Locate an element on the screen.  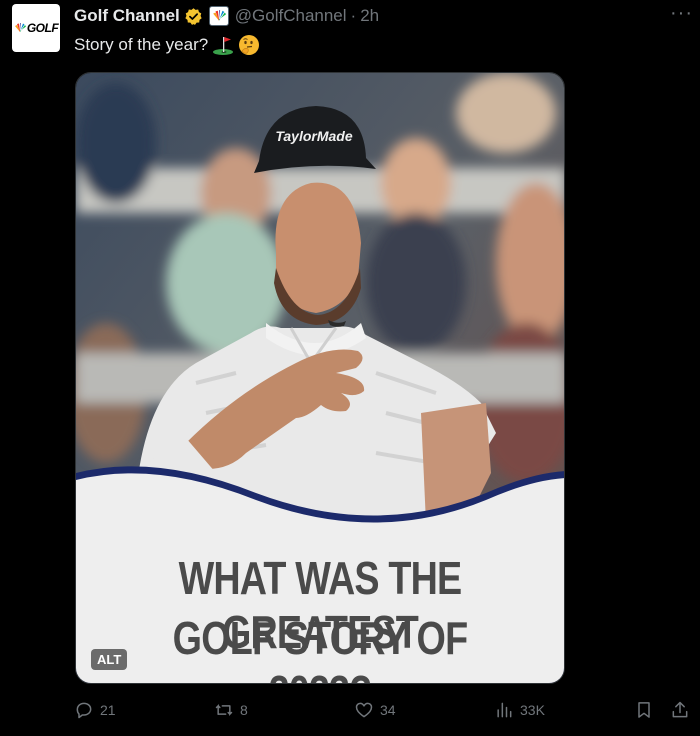
share-button is located at coordinates (680, 710).